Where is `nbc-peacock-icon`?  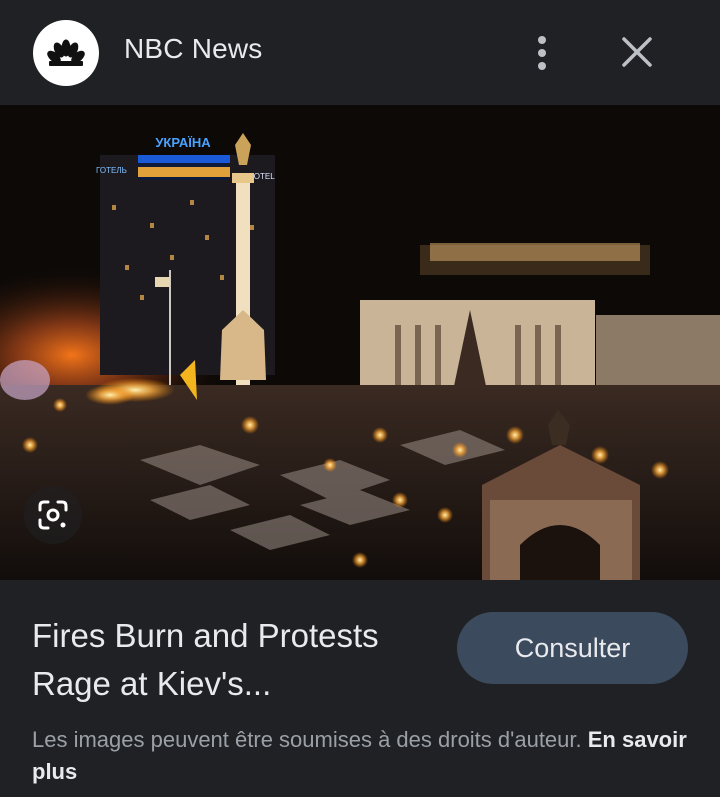 nbc-peacock-icon is located at coordinates (66, 52).